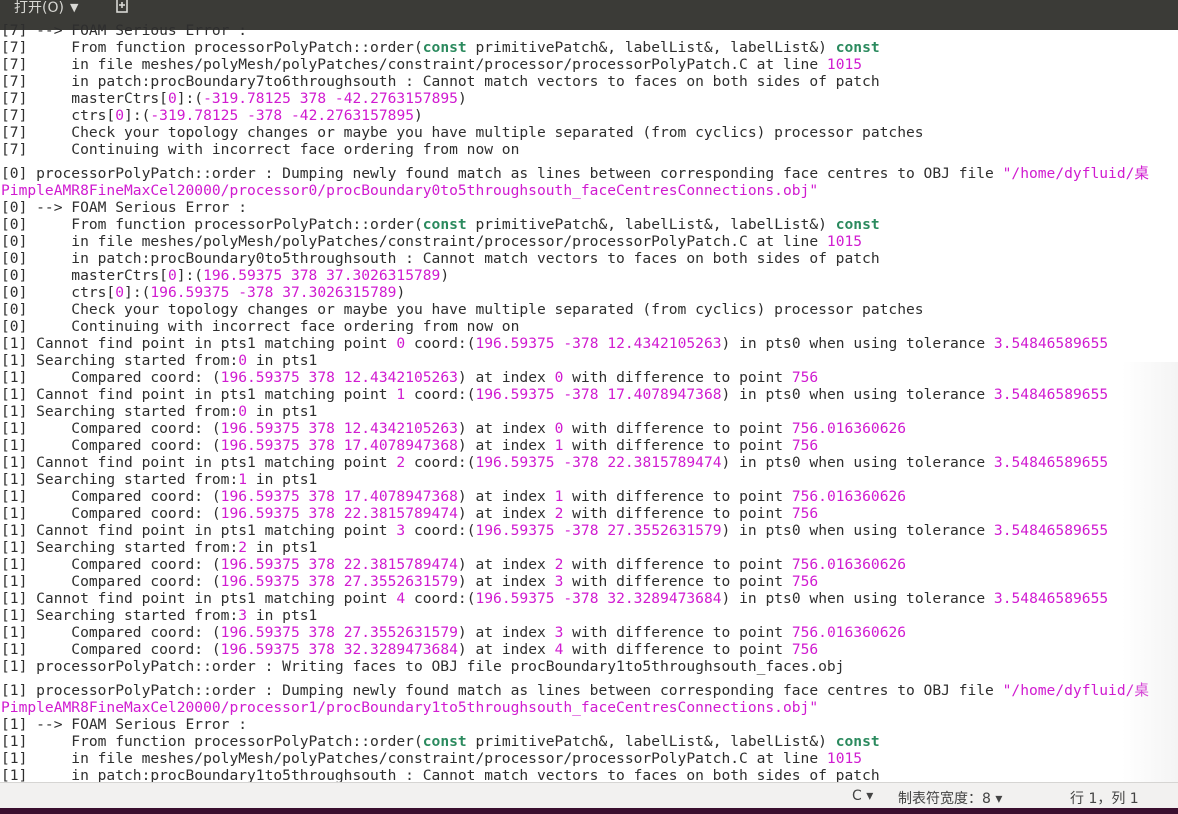  Describe the element at coordinates (589, 30) in the screenshot. I see `log-line: [7] --> FOAM Serious Error :` at that location.